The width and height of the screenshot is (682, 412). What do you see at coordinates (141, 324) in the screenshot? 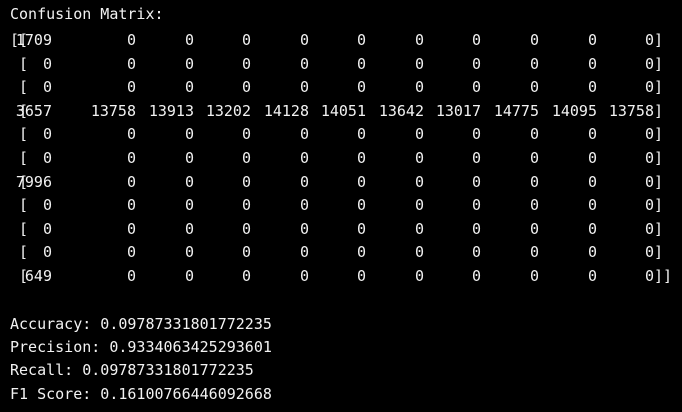
I see `accuracy-text: Accuracy: 0.09787331801772235` at bounding box center [141, 324].